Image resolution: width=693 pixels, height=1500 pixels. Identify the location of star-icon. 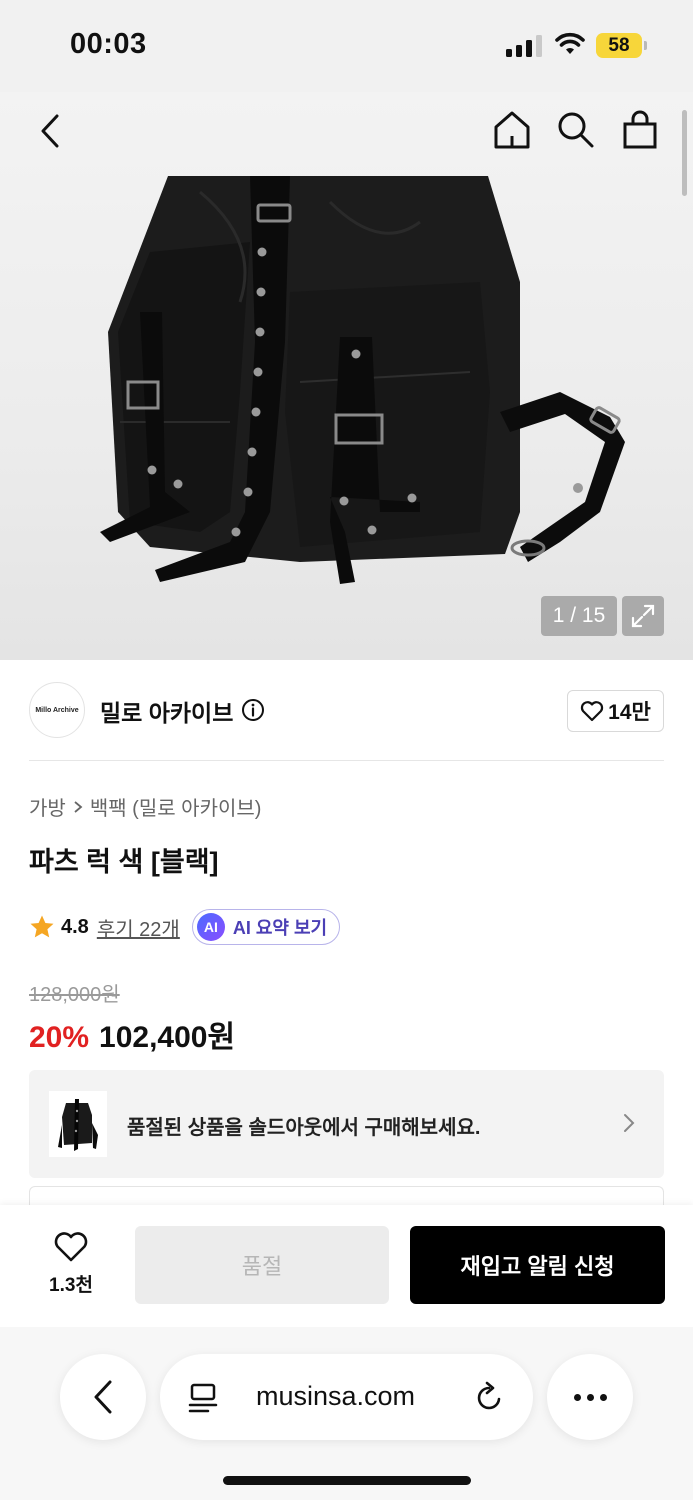
(42, 926).